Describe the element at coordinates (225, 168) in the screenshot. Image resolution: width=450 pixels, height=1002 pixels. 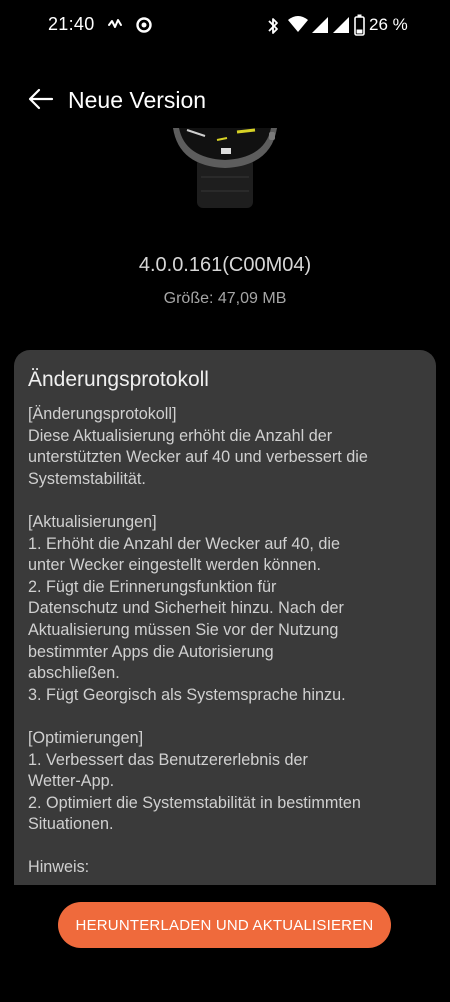
I see `watch-image` at that location.